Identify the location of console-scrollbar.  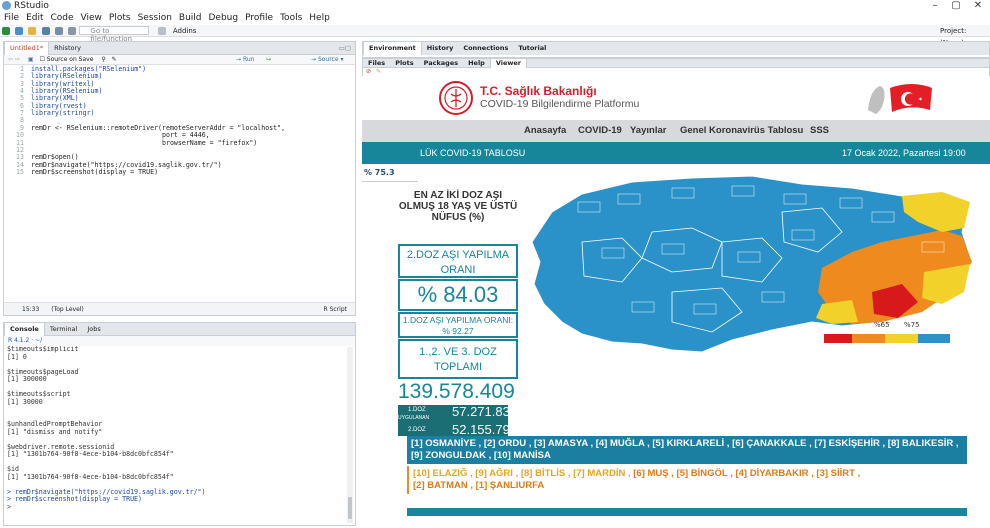
(350, 435).